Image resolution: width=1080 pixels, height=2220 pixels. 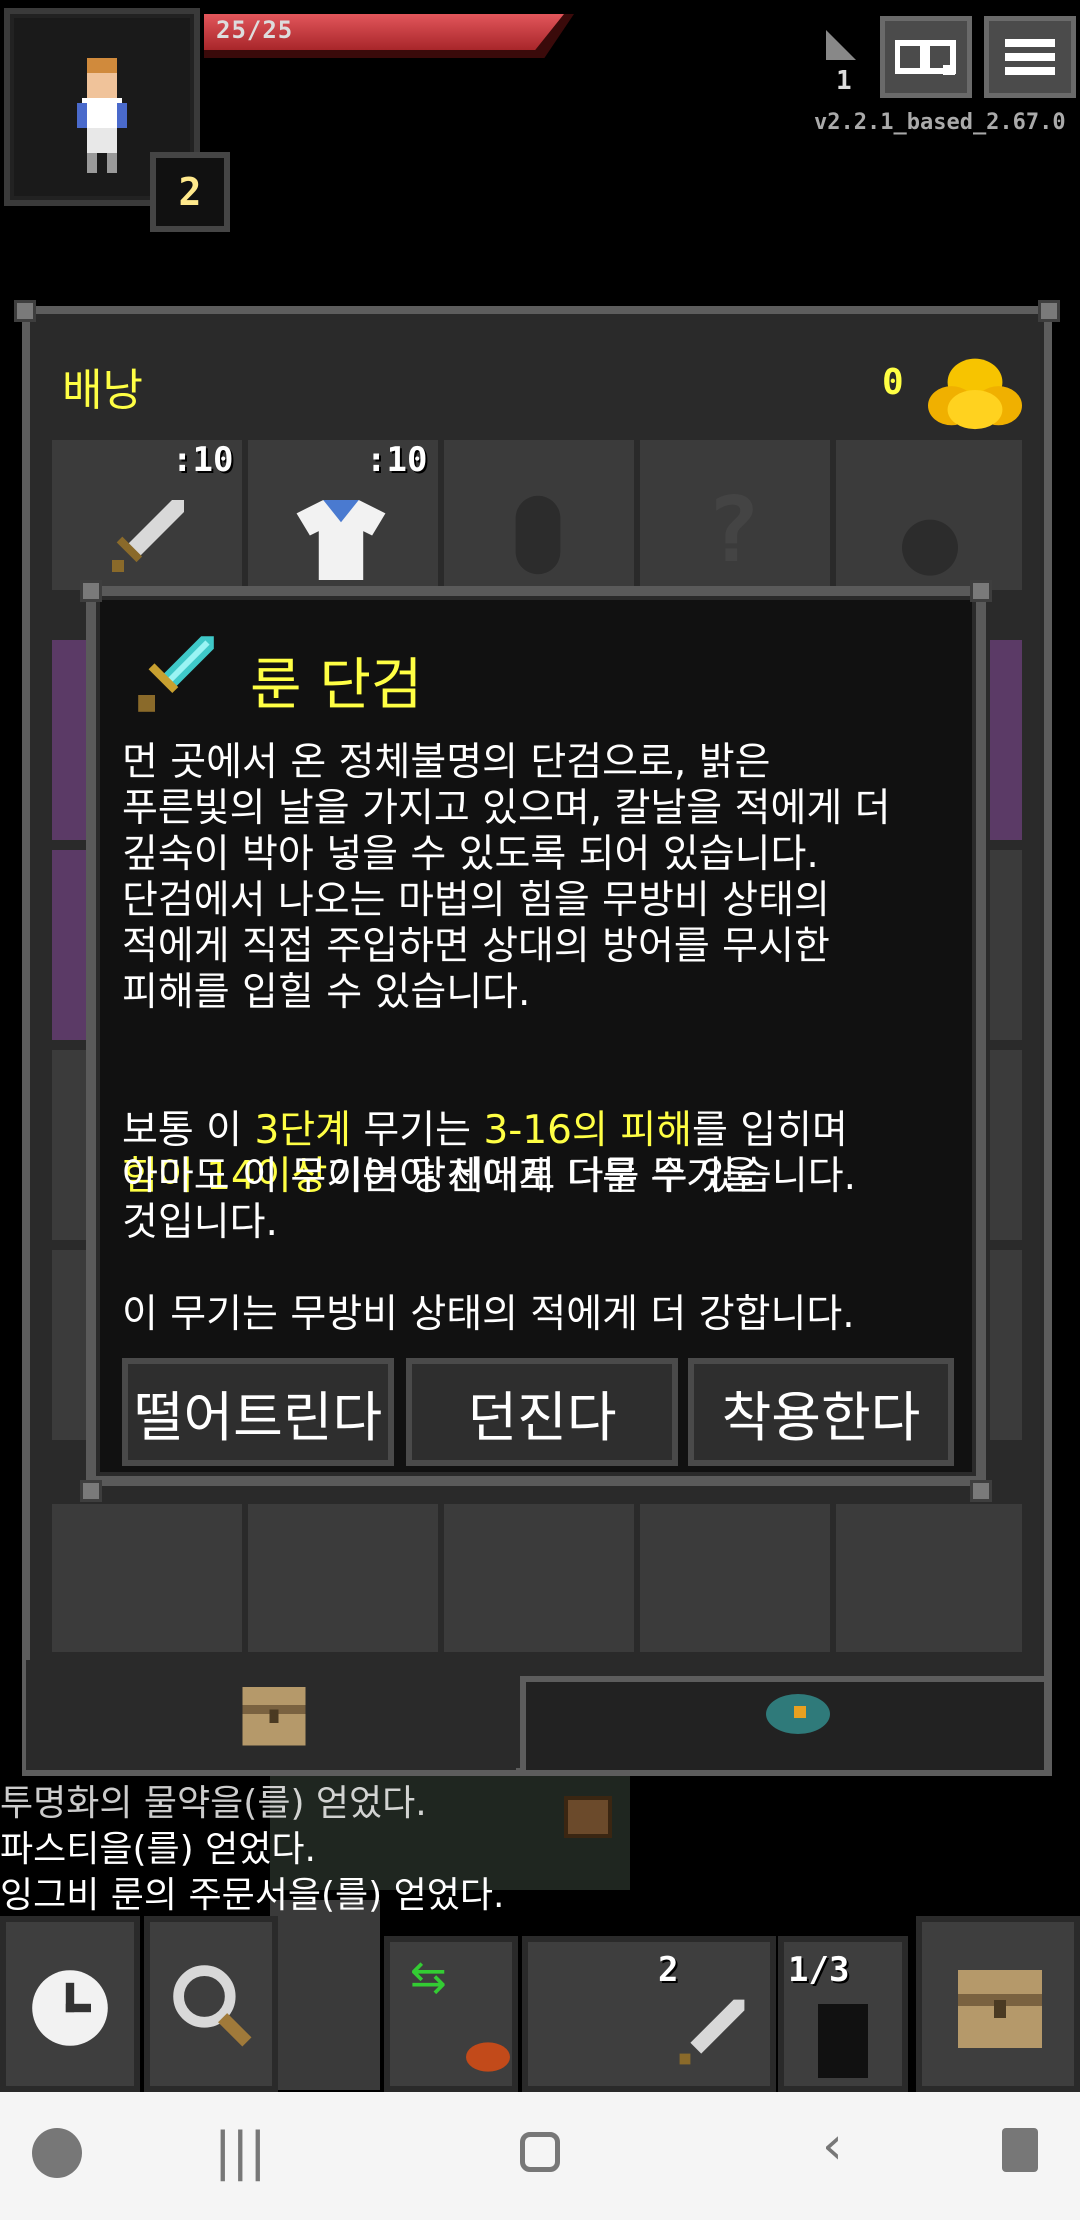 I want to click on quickslot-2-count: 1/3, so click(x=819, y=1970).